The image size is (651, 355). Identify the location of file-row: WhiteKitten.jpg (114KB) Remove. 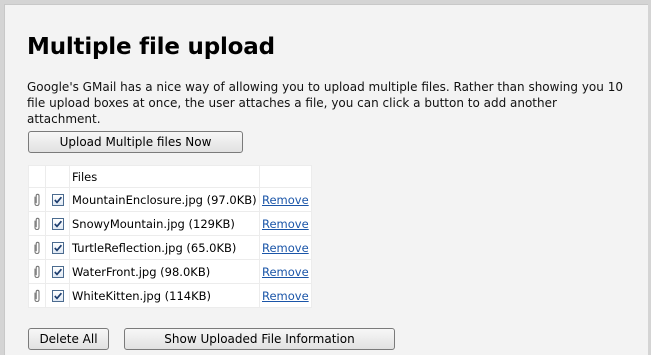
(170, 295).